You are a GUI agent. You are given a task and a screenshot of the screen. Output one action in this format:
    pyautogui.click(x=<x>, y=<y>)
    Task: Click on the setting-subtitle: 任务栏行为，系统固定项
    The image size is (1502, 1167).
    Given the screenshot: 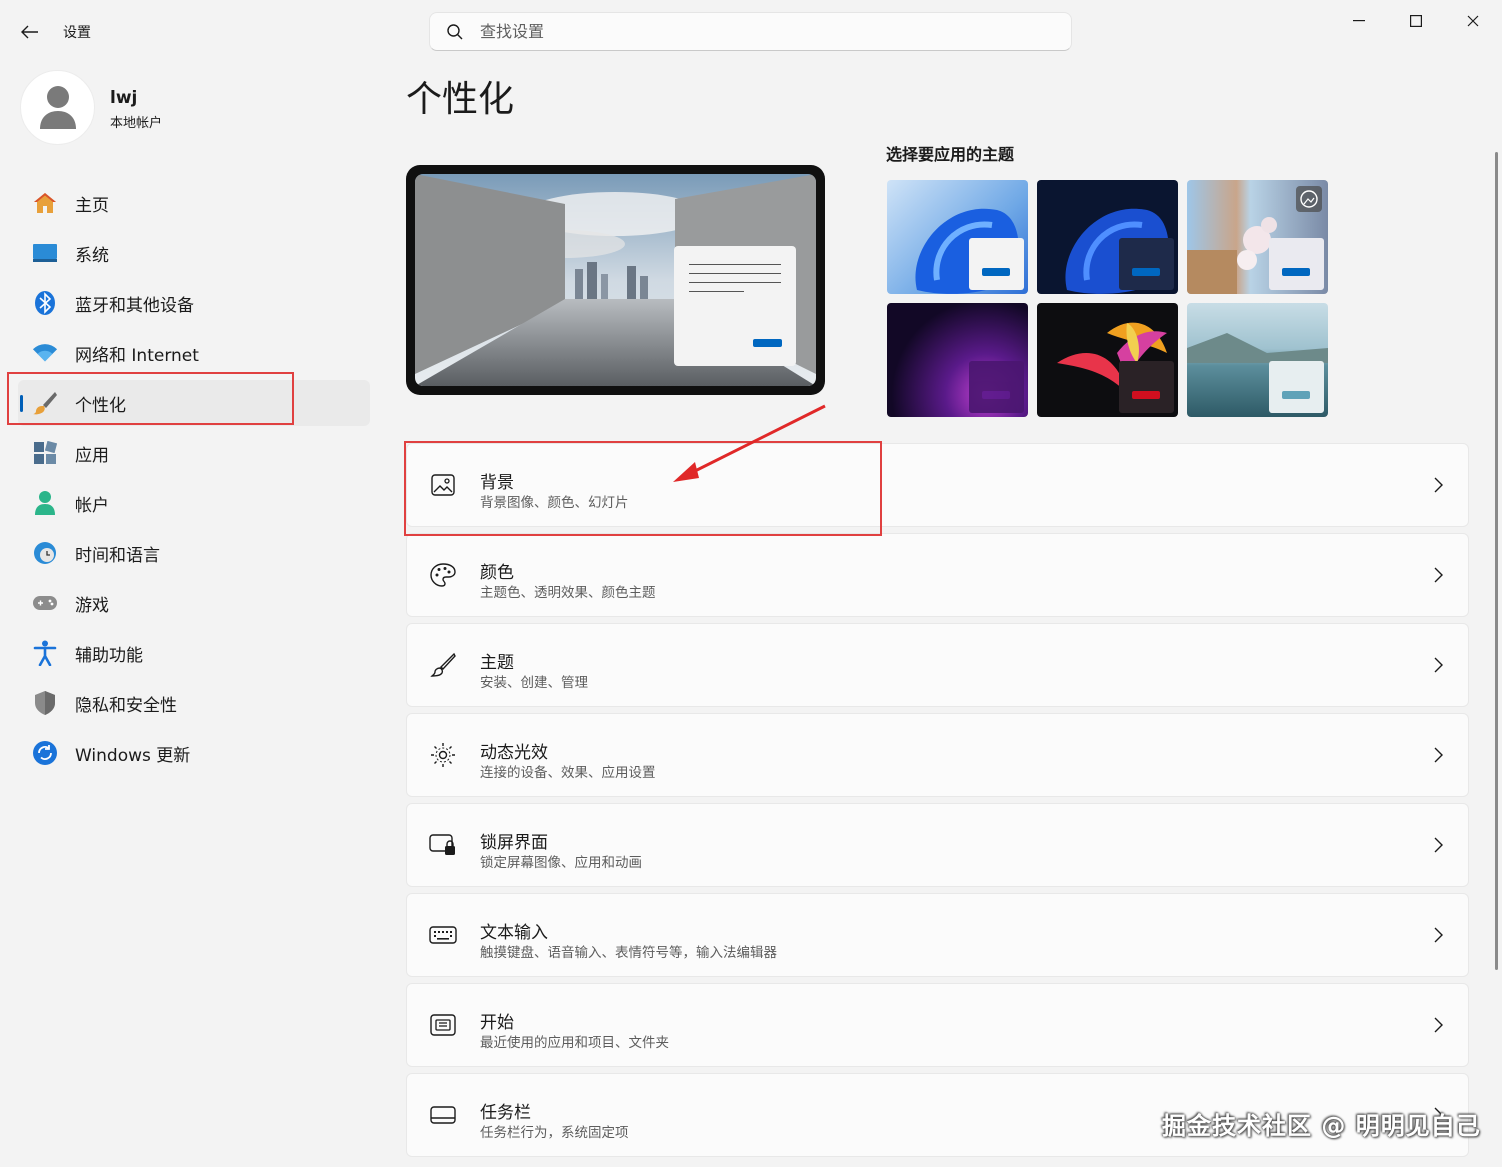 What is the action you would take?
    pyautogui.click(x=554, y=1133)
    